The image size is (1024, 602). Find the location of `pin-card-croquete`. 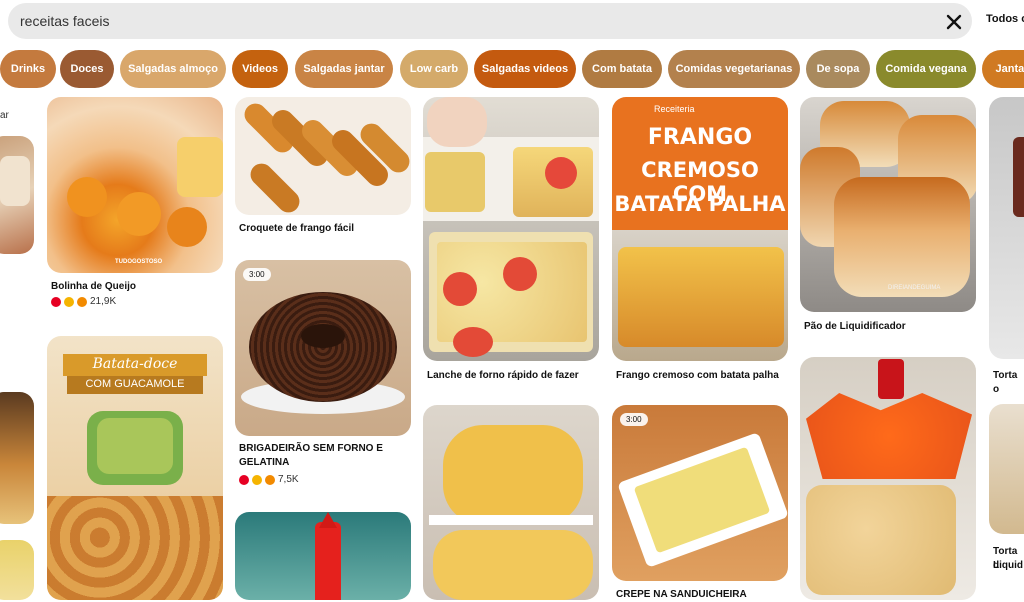

pin-card-croquete is located at coordinates (323, 156).